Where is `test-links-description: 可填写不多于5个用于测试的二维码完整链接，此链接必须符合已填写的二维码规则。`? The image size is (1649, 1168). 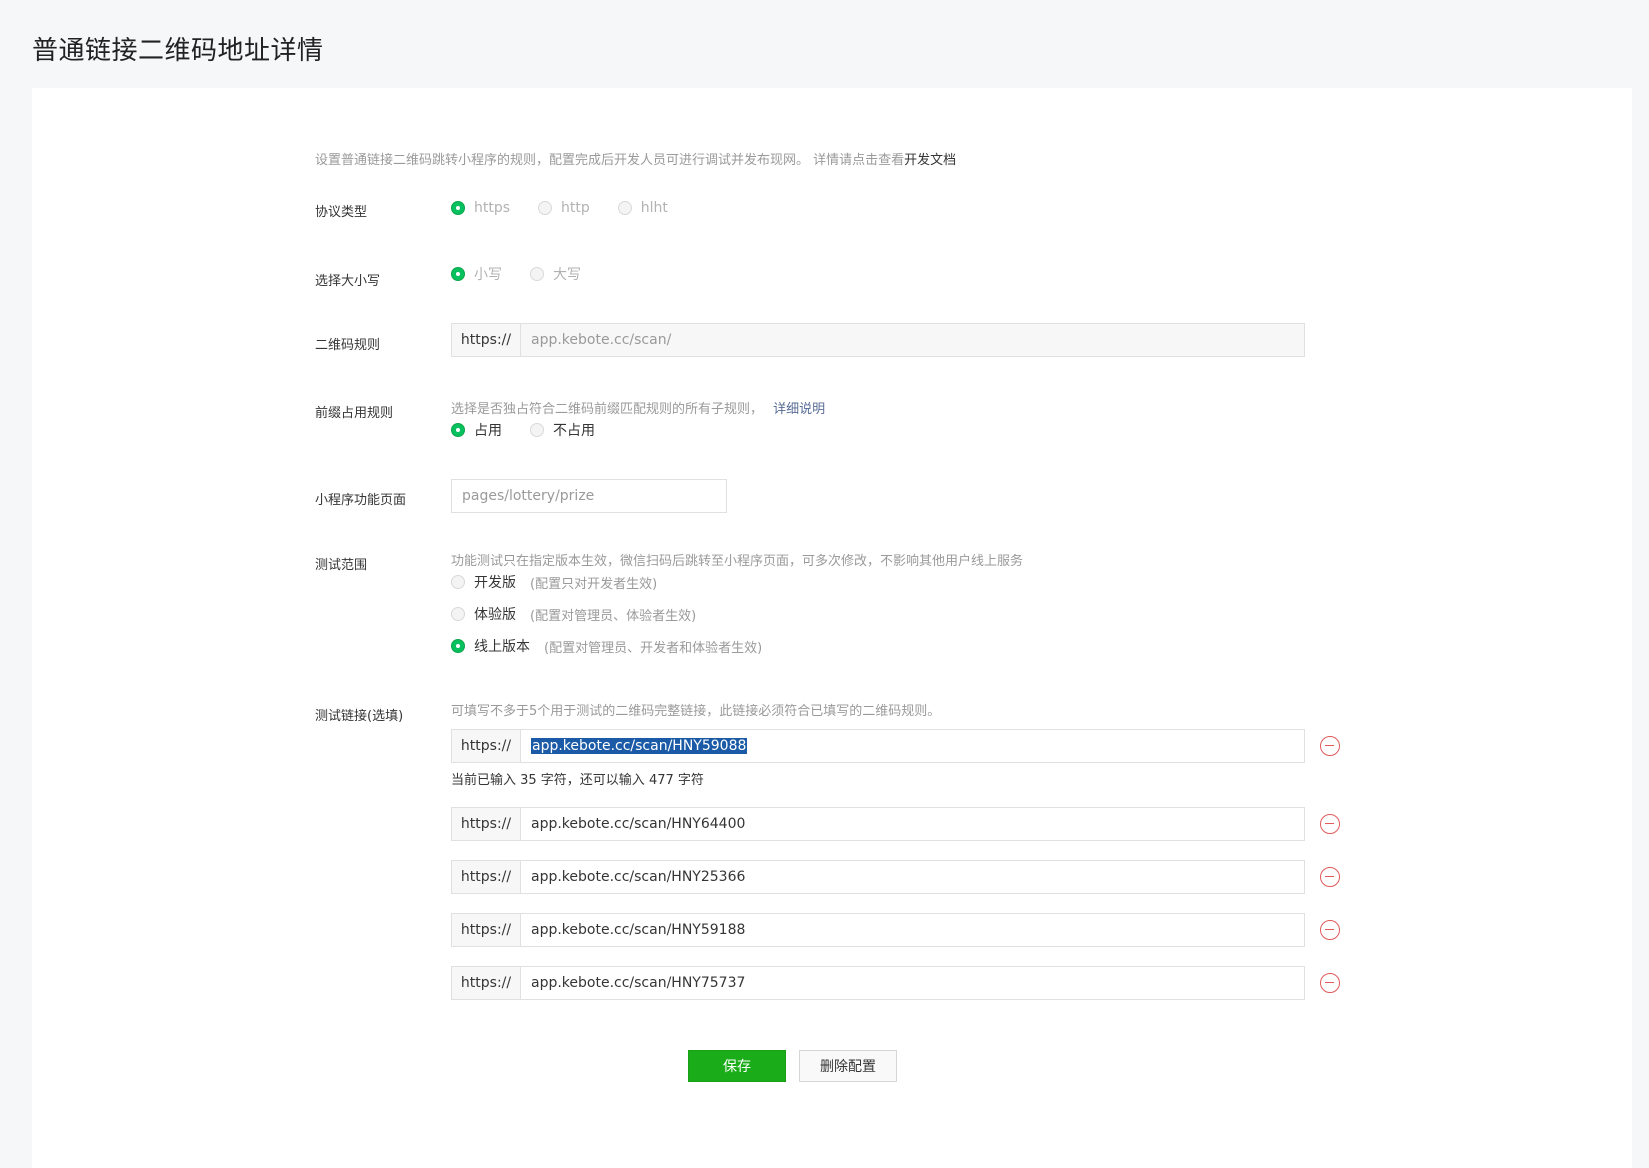 test-links-description: 可填写不多于5个用于测试的二维码完整链接，此链接必须符合已填写的二维码规则。 is located at coordinates (696, 711).